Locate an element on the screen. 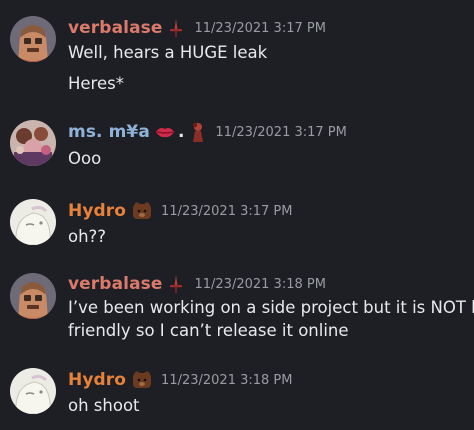 The image size is (474, 430). message-text: Well, hears a HUGE leak is located at coordinates (168, 52).